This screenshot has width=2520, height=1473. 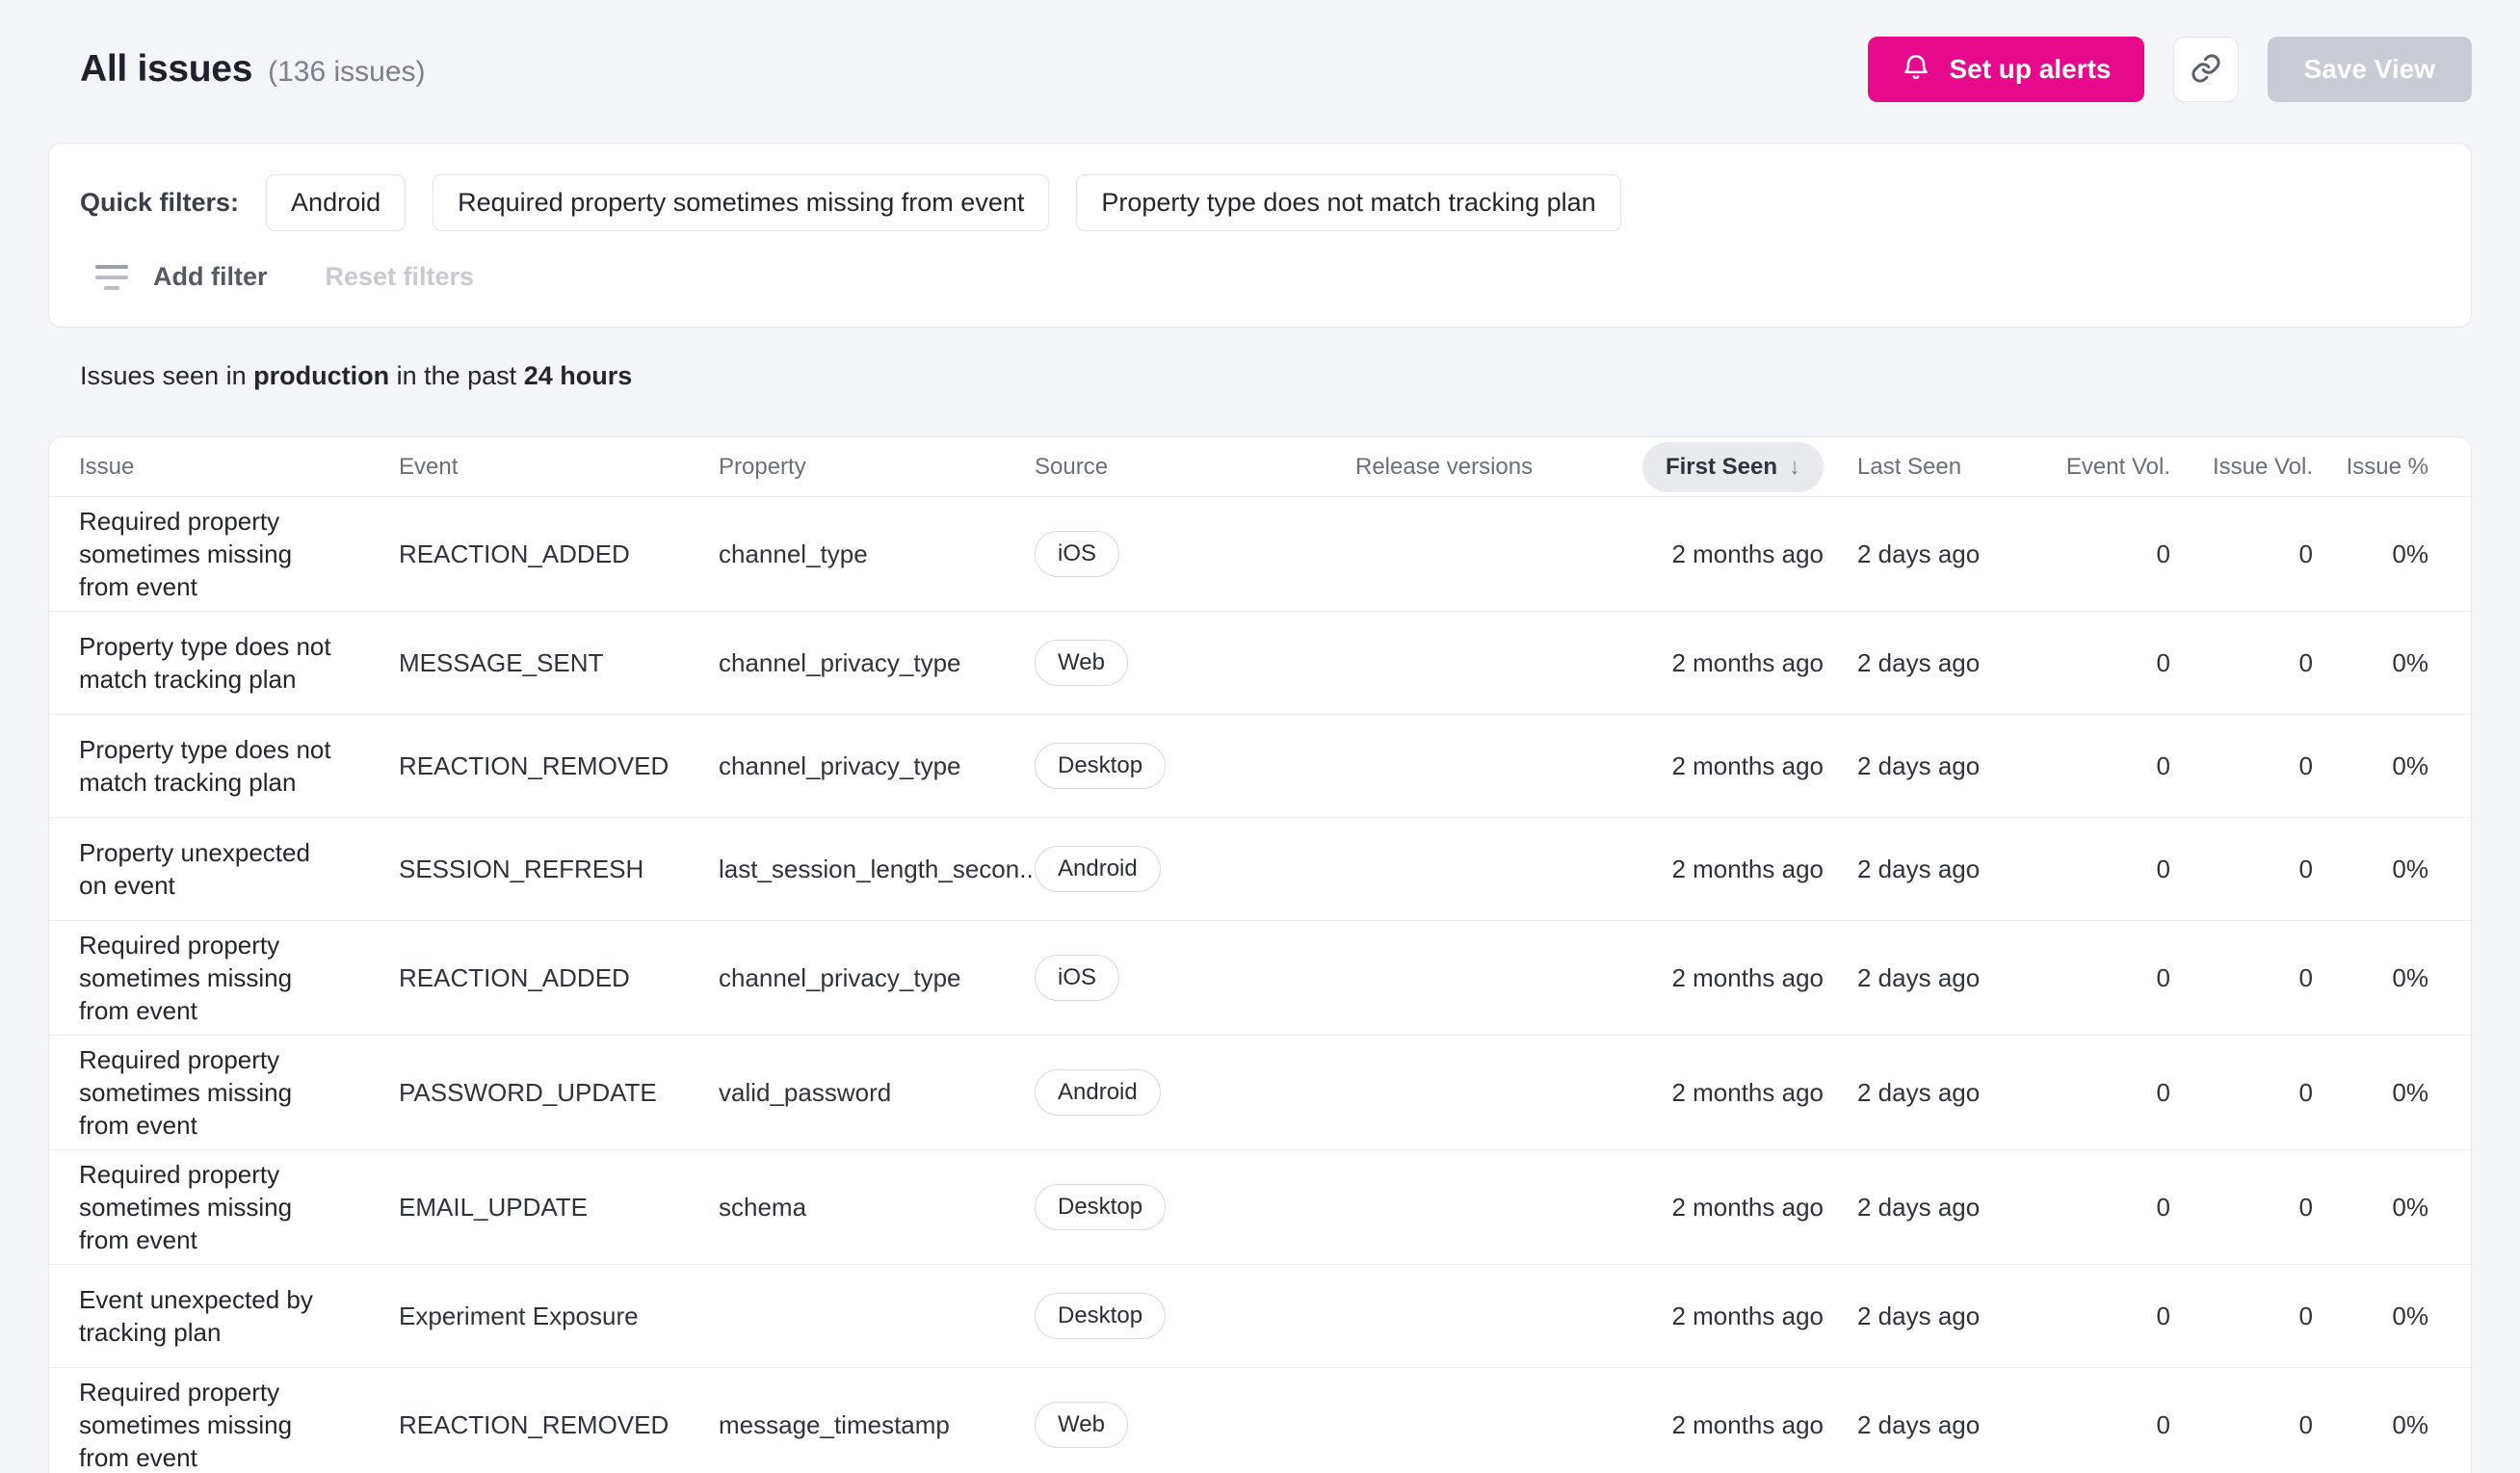 I want to click on source-chip: Web, so click(x=1081, y=663).